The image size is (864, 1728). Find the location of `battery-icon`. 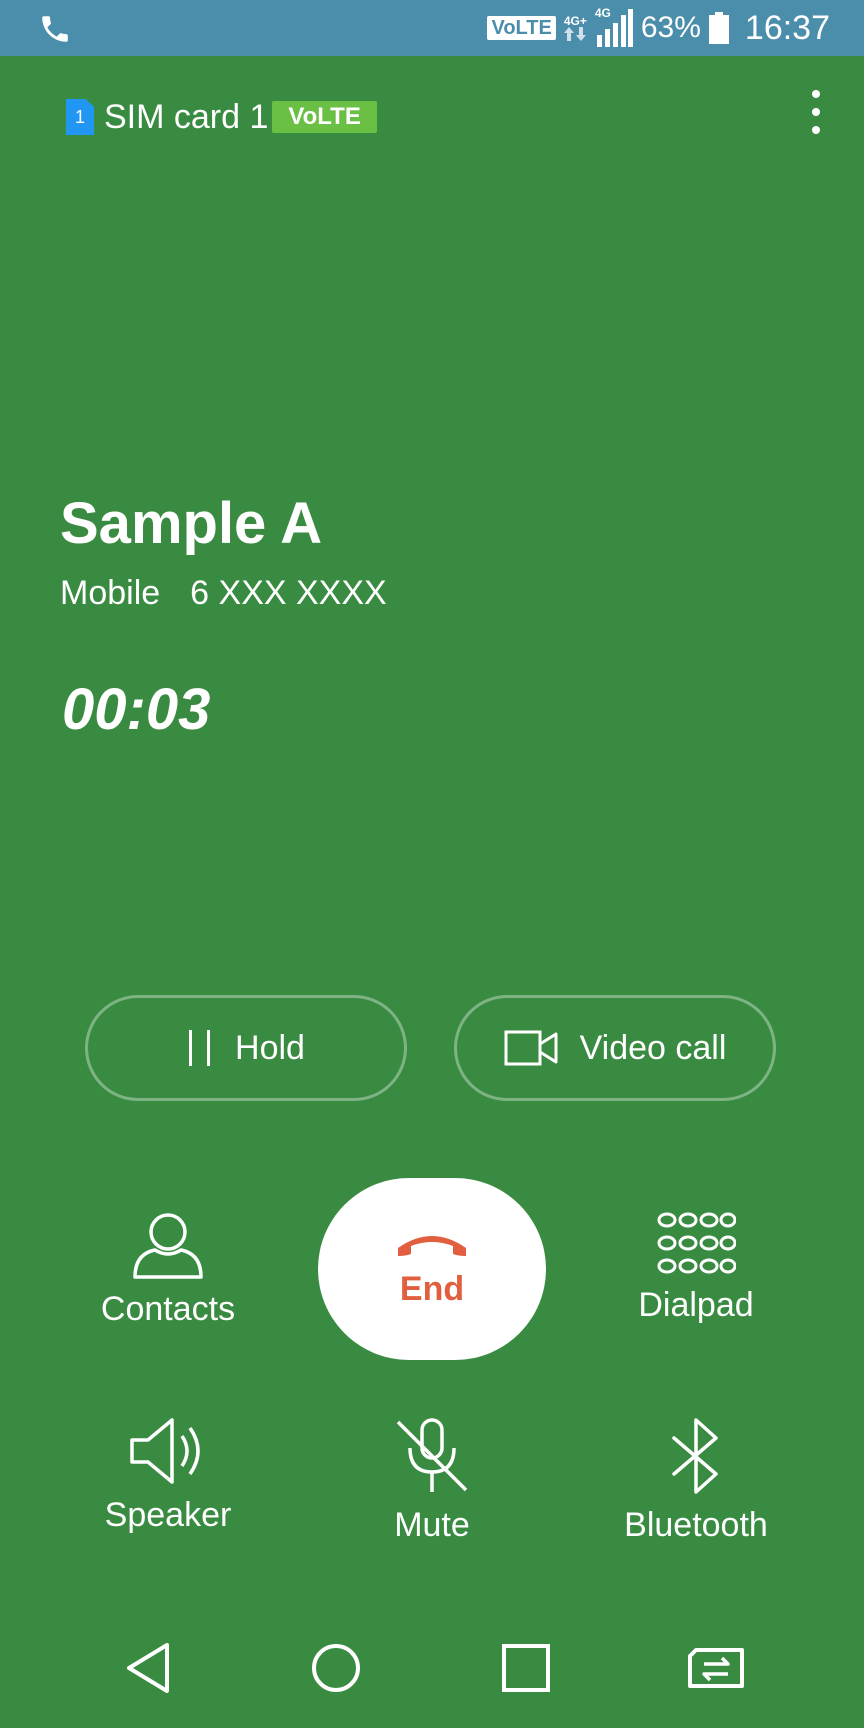

battery-icon is located at coordinates (718, 28).